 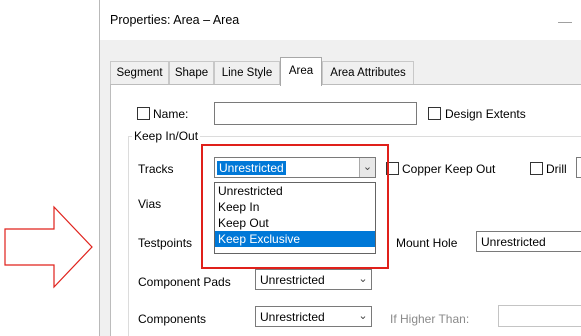 I want to click on name-checkbox, so click(x=143, y=113).